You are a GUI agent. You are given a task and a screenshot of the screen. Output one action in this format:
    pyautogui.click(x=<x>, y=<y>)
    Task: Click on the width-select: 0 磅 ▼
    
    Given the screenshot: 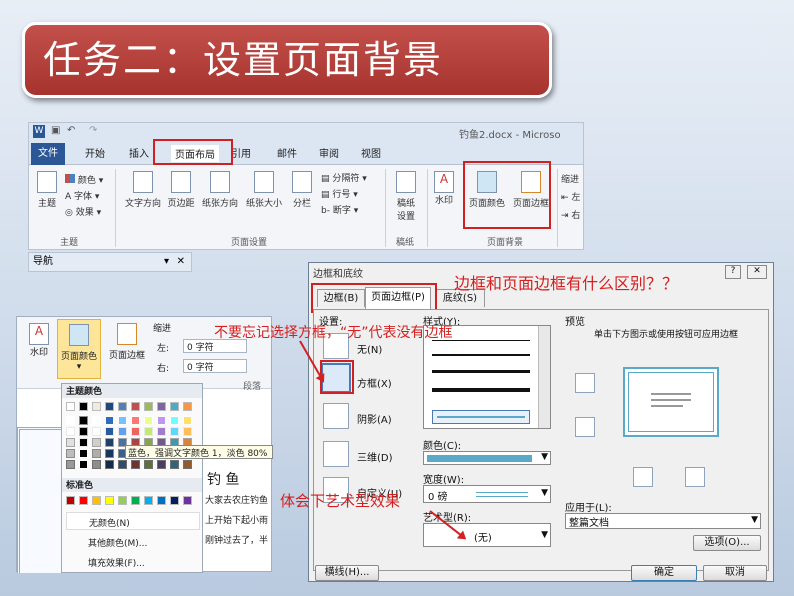 What is the action you would take?
    pyautogui.click(x=487, y=494)
    